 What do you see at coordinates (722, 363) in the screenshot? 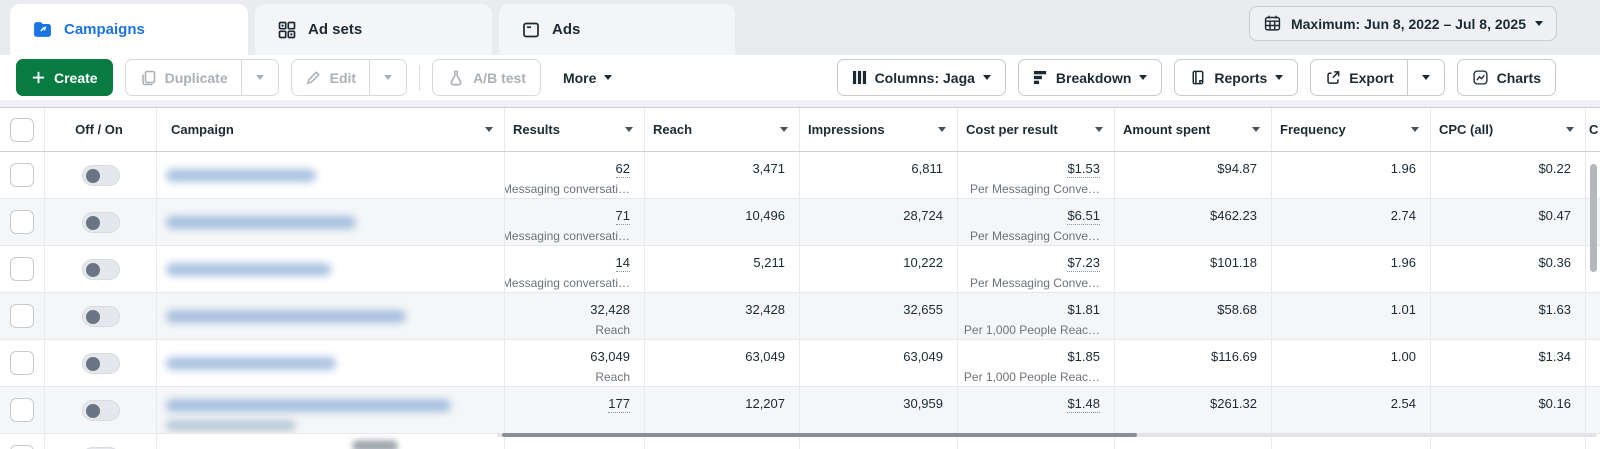
I see `reach-cell: 63,049` at bounding box center [722, 363].